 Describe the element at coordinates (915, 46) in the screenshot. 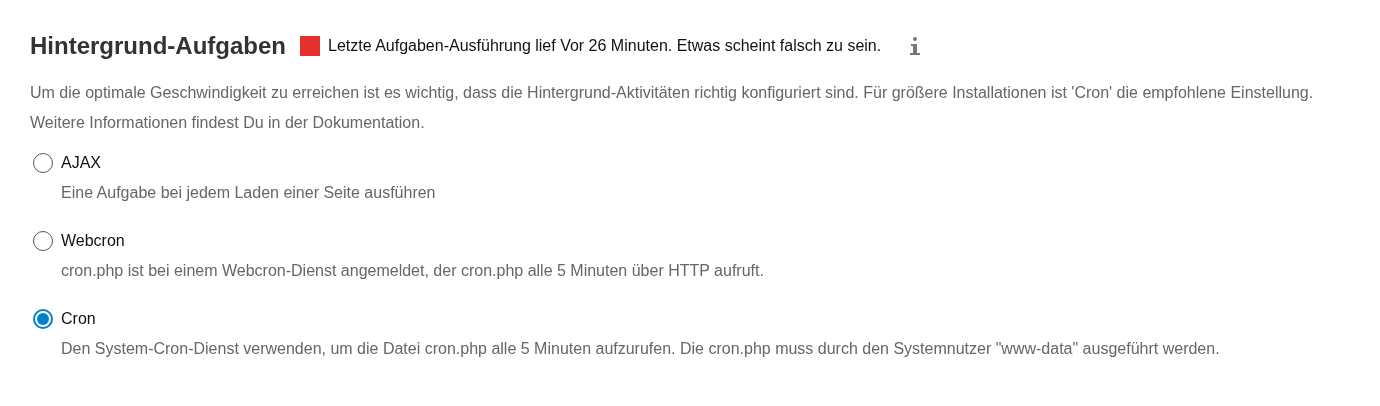

I see `info-icon` at that location.